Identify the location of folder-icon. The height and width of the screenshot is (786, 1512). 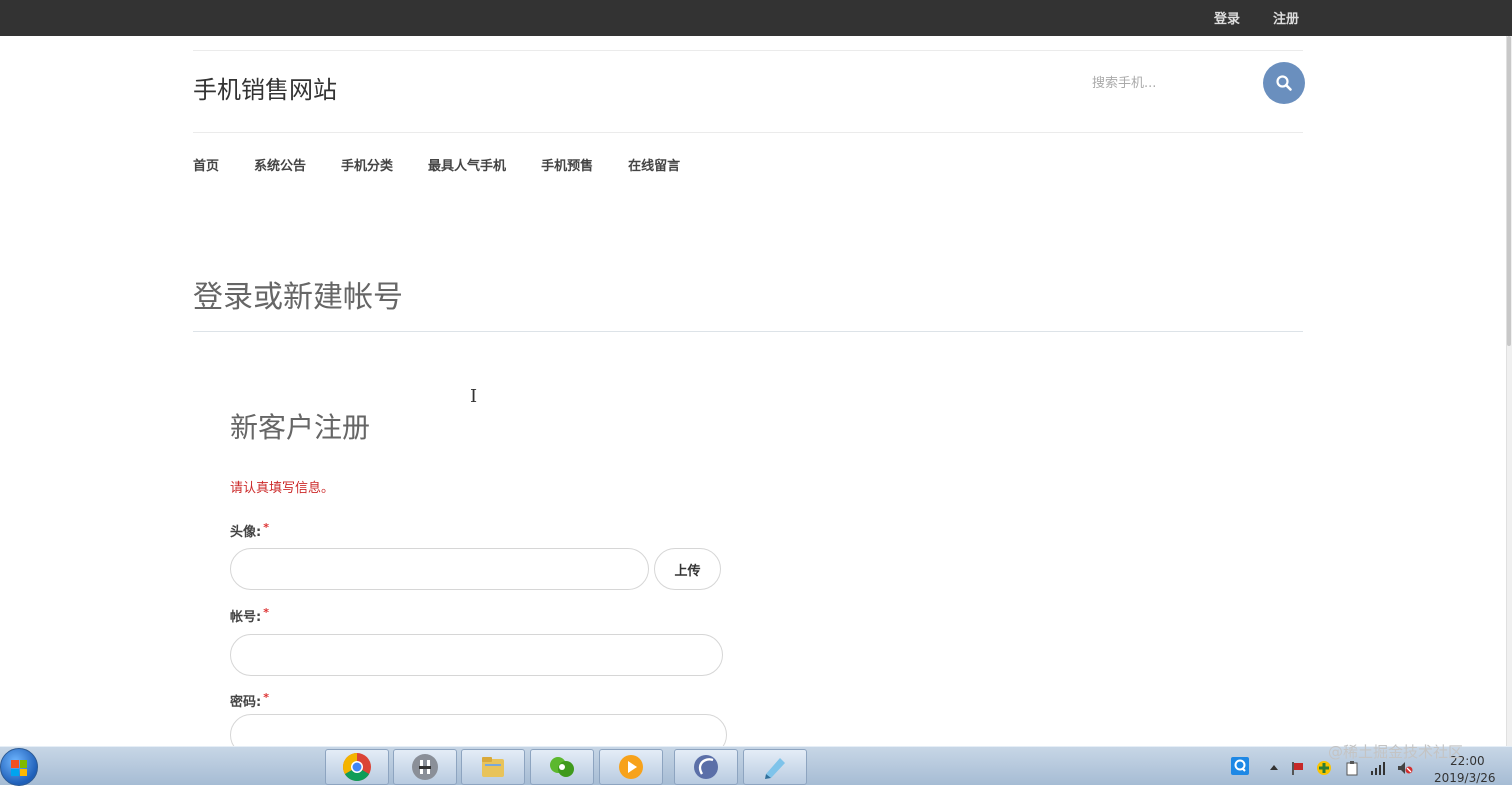
(493, 767).